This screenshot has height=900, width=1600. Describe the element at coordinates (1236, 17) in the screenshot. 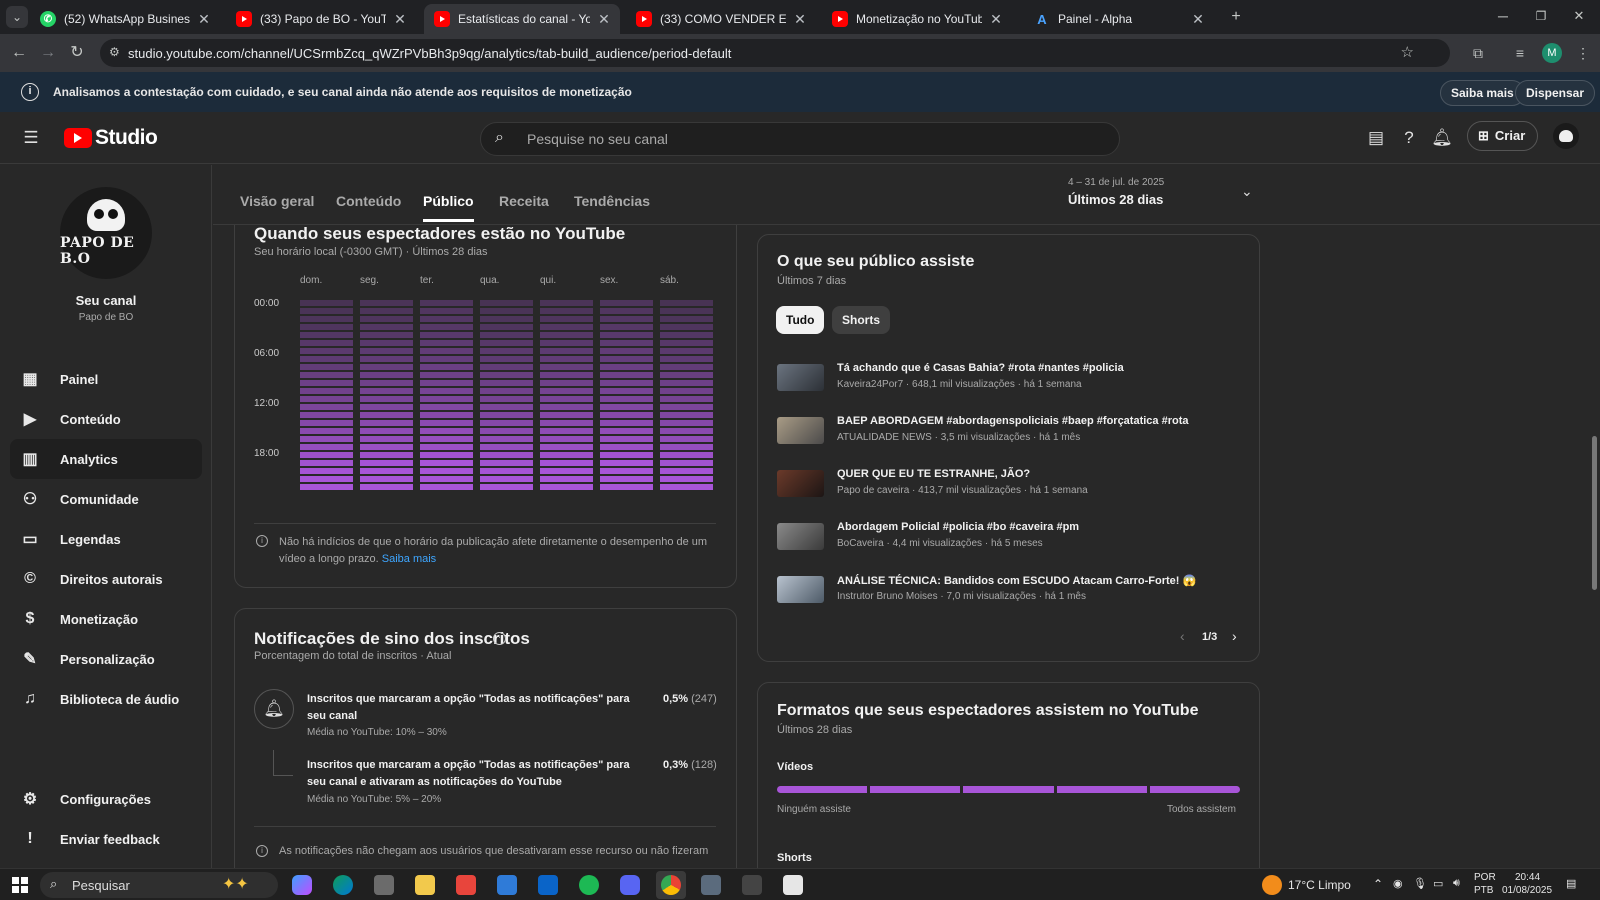

I see `new-tab-icon: +` at that location.